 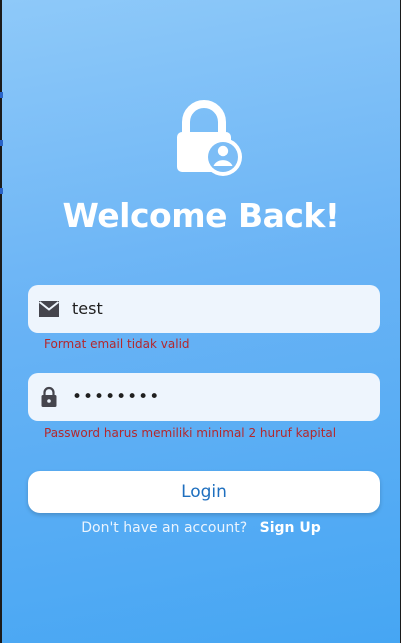 I want to click on email-input-value: test, so click(x=87, y=309).